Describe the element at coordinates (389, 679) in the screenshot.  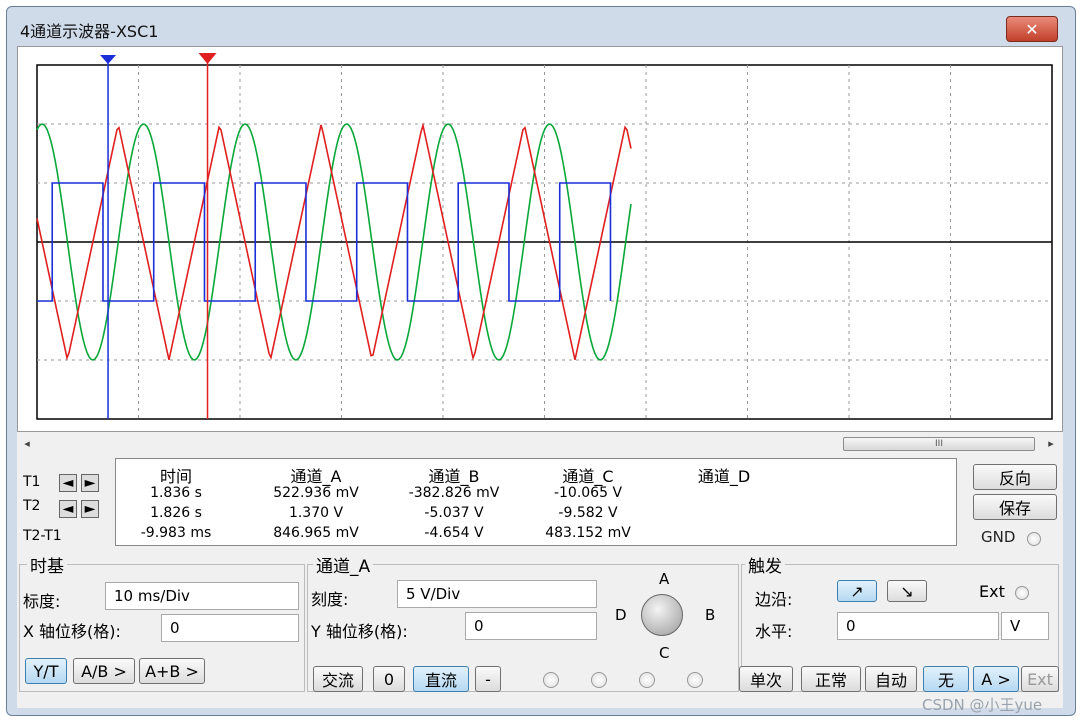
I see `zero-coupling-button: 0` at that location.